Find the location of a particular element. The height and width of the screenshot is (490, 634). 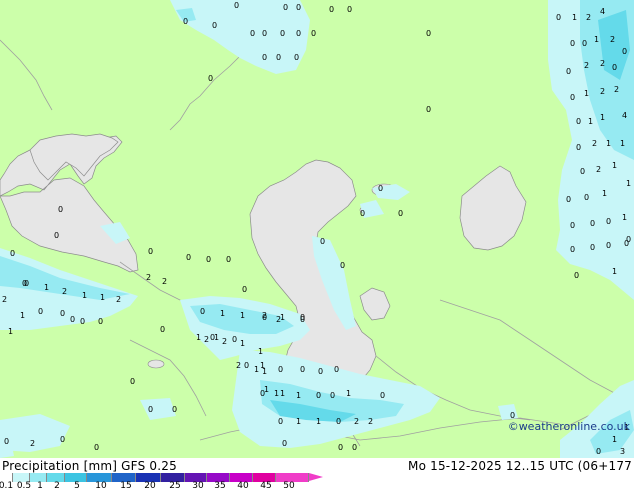

legend-bar is located at coordinates (162, 477).